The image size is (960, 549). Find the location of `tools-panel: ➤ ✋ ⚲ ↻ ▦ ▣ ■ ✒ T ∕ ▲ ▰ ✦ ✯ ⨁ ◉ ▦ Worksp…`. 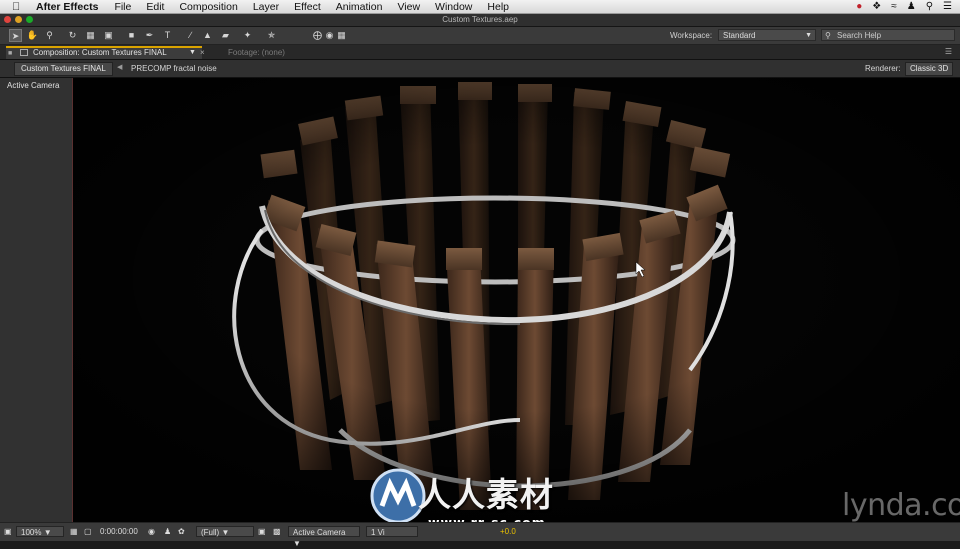

tools-panel: ➤ ✋ ⚲ ↻ ▦ ▣ ■ ✒ T ∕ ▲ ▰ ✦ ✯ ⨁ ◉ ▦ Worksp… is located at coordinates (480, 36).